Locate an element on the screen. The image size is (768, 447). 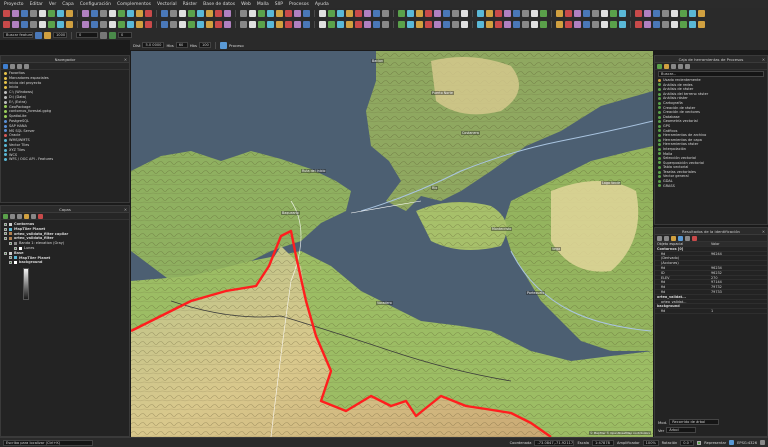
expand-icon is located at coordinates (26, 216).